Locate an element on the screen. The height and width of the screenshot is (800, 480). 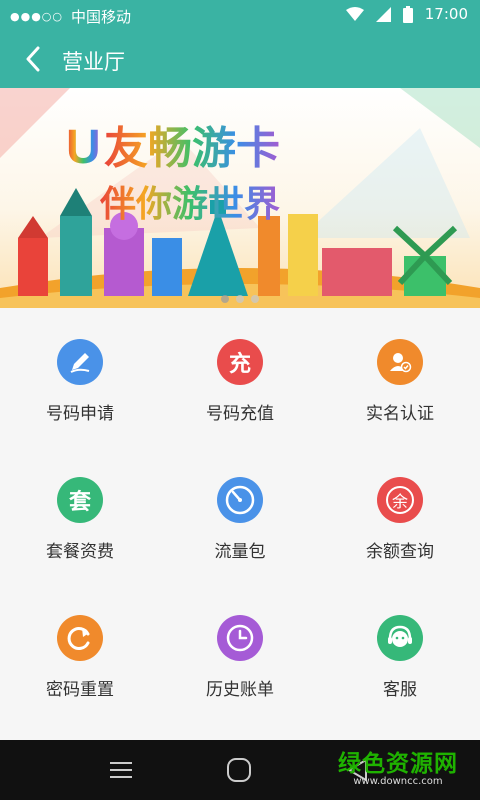
wifi-icon is located at coordinates (354, 14).